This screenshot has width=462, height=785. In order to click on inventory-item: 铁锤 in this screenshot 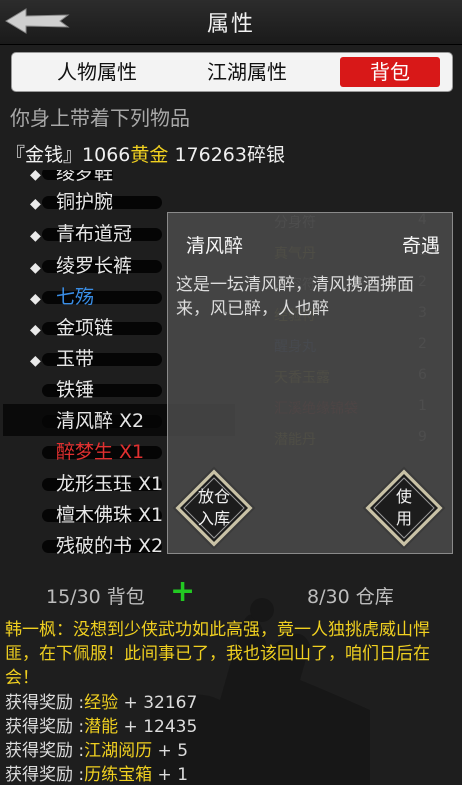, I will do `click(96, 388)`.